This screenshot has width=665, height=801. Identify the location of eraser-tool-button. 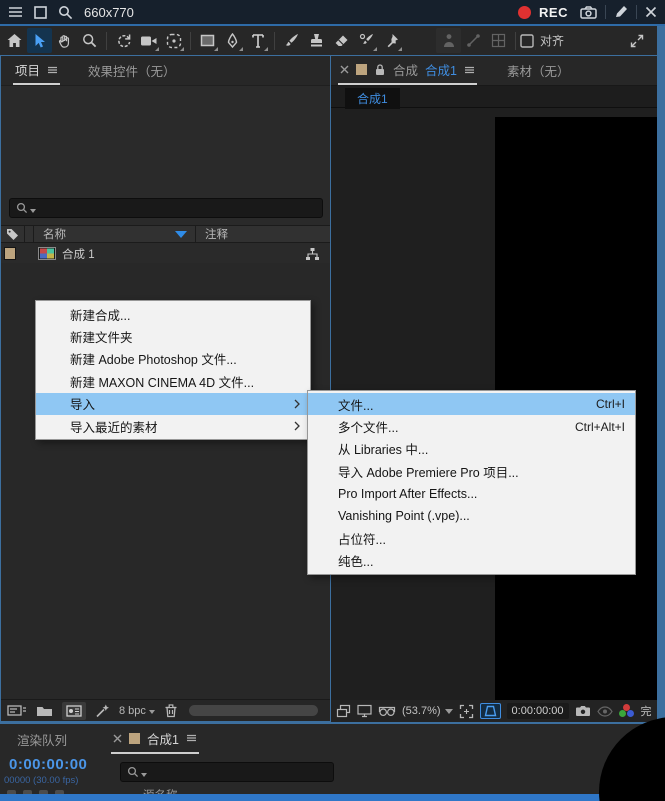
(341, 40).